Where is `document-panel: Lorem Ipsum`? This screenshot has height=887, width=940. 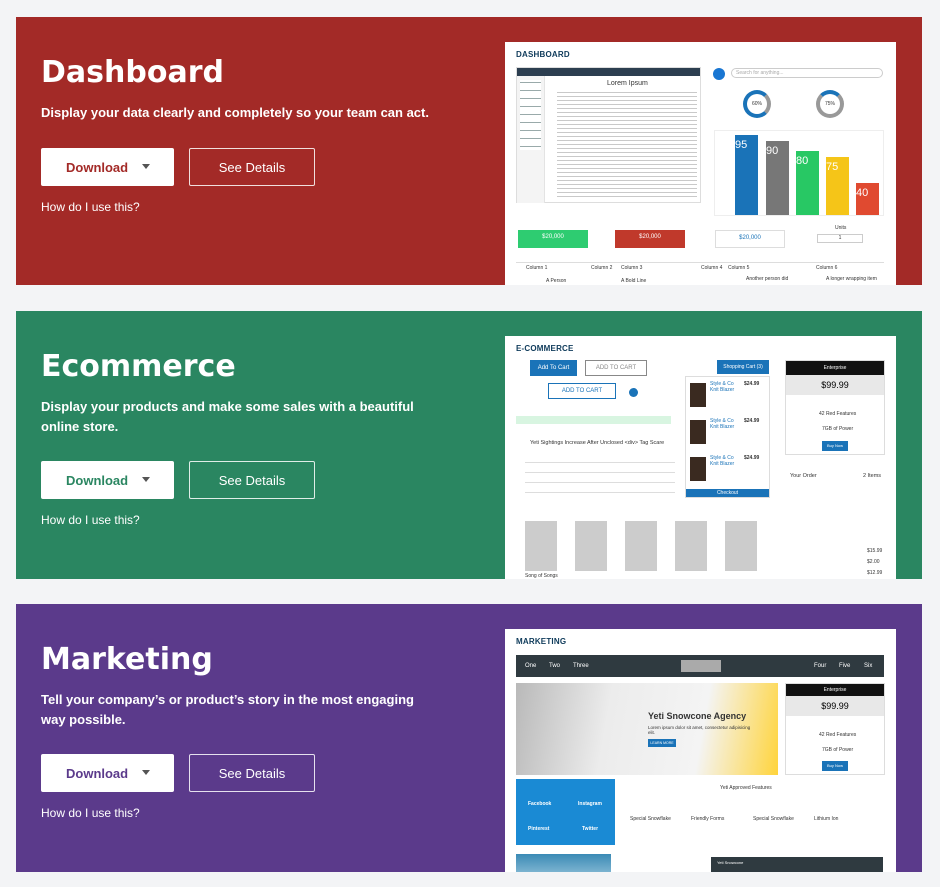 document-panel: Lorem Ipsum is located at coordinates (608, 135).